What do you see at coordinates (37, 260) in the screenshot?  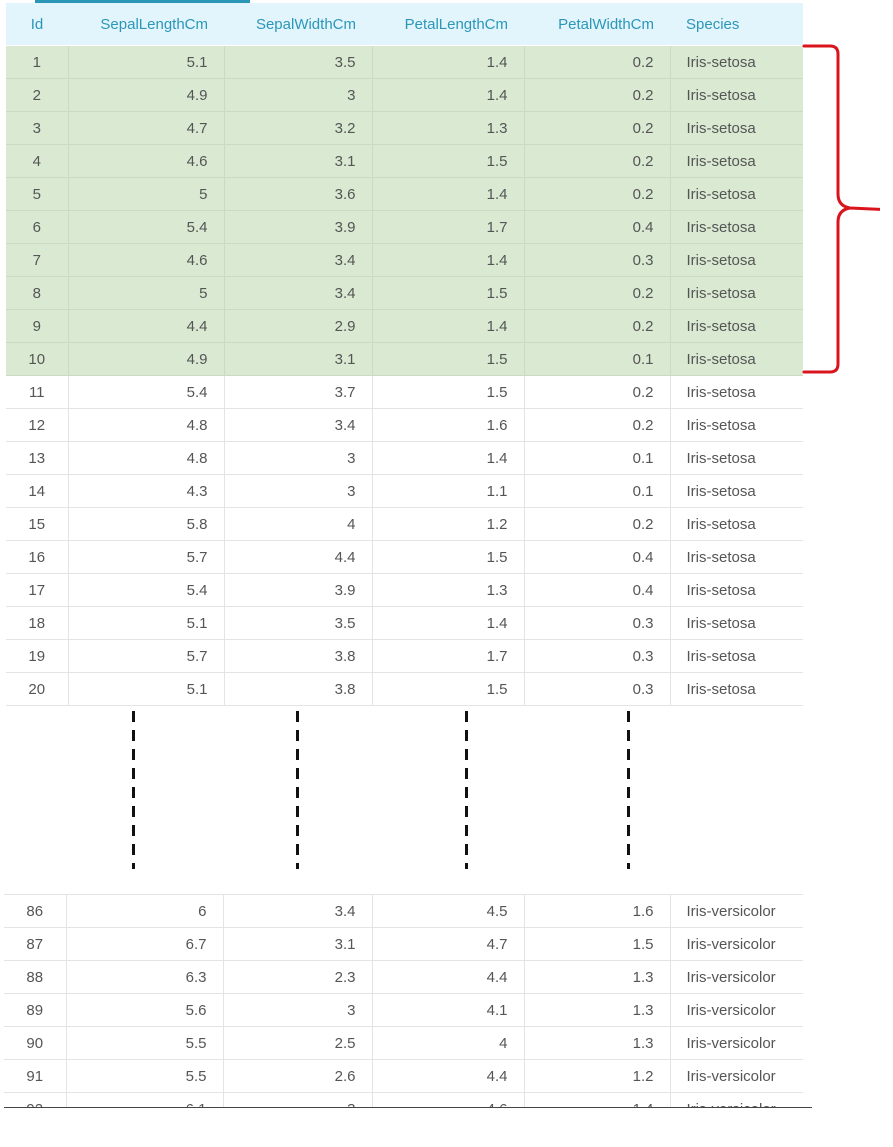 I see `cell-id: 7` at bounding box center [37, 260].